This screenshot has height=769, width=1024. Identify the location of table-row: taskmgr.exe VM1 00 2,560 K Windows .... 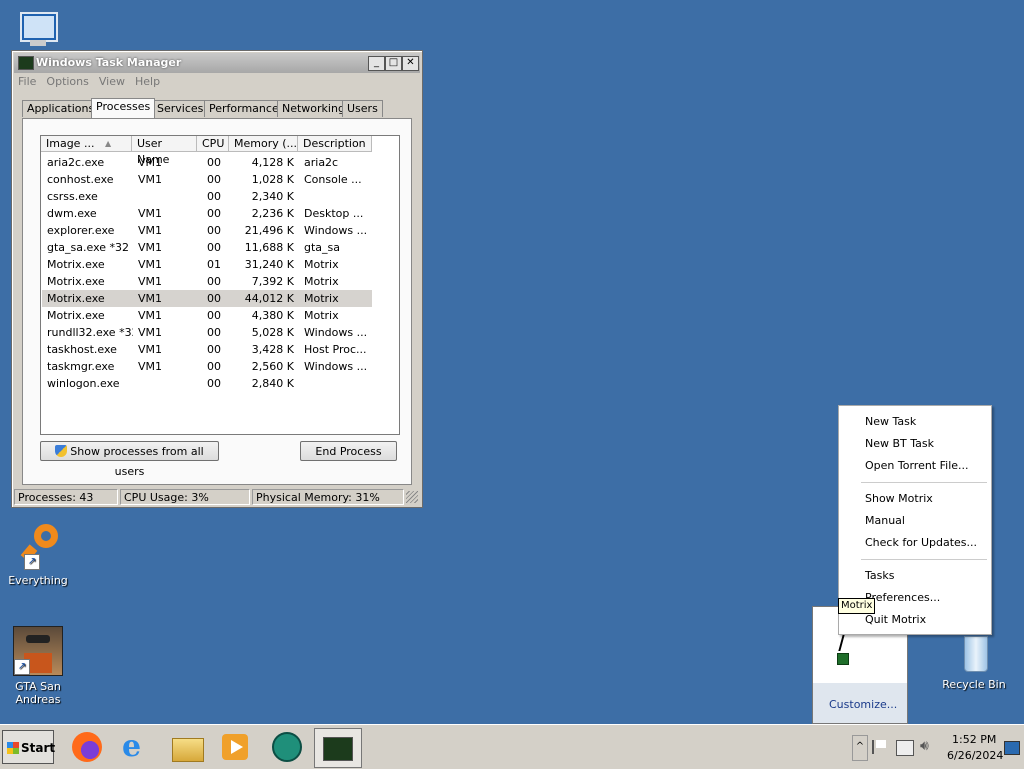
(207, 366).